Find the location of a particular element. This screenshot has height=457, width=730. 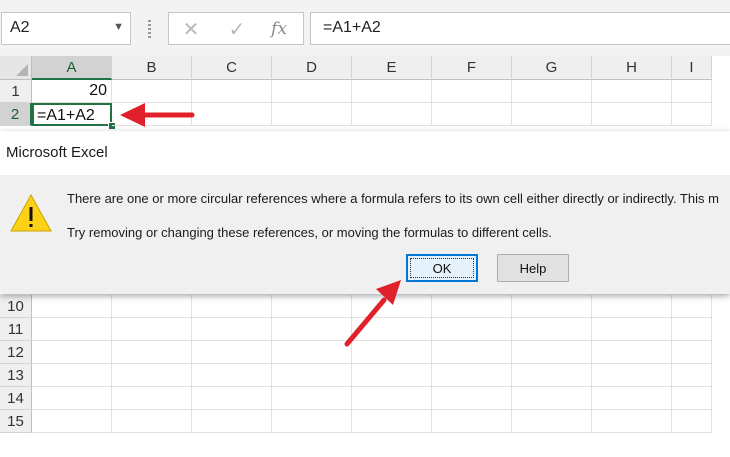

cell-g11 is located at coordinates (552, 329).